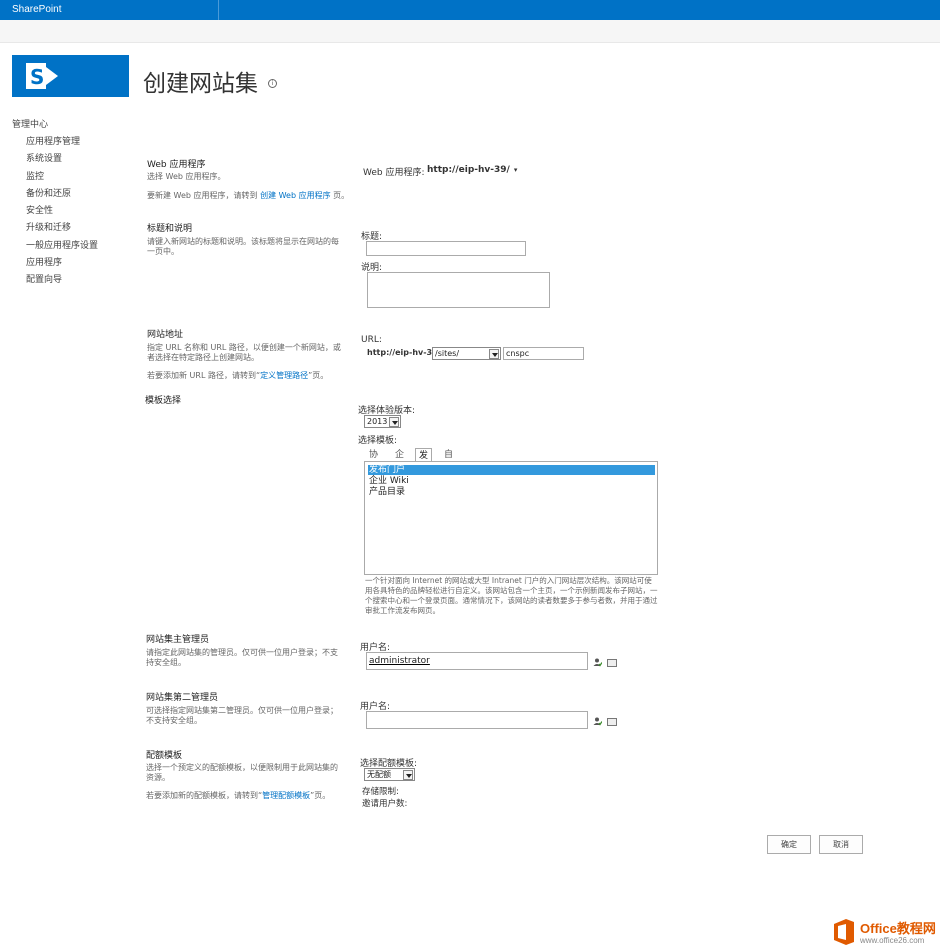  Describe the element at coordinates (379, 774) in the screenshot. I see `quota-template-value: 无配额` at that location.